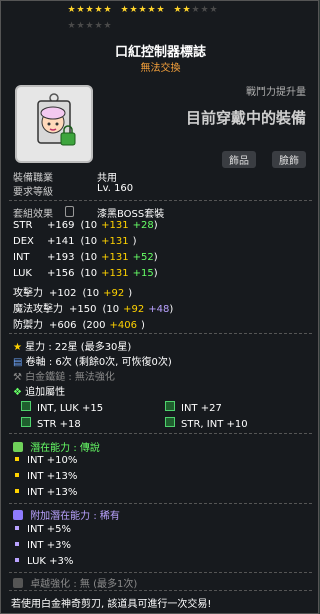  Describe the element at coordinates (61, 273) in the screenshot. I see `stat-total: +156` at that location.